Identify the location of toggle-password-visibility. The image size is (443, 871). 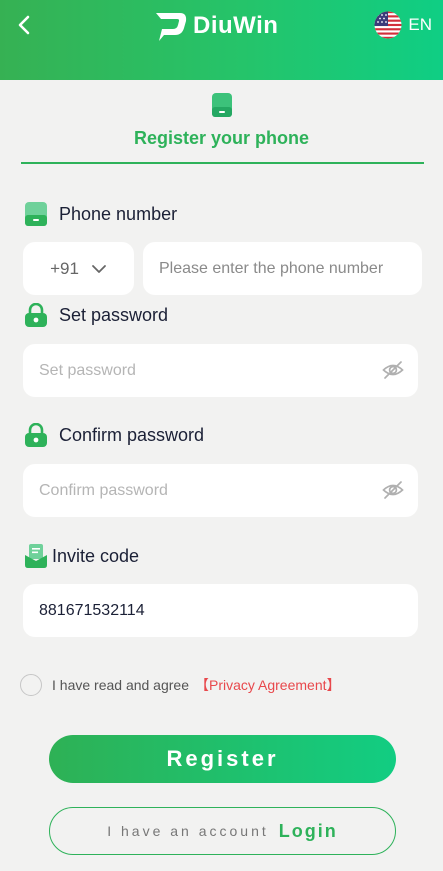
(393, 372).